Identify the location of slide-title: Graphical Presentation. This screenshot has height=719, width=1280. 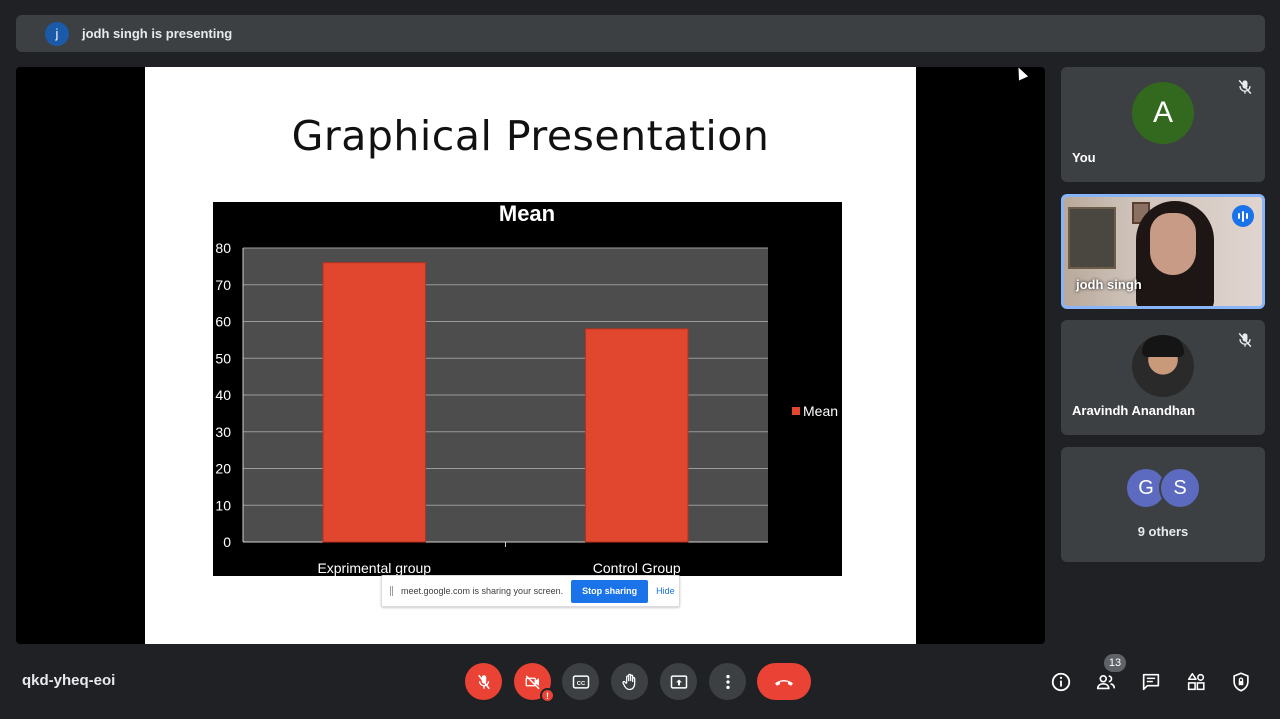
(530, 136).